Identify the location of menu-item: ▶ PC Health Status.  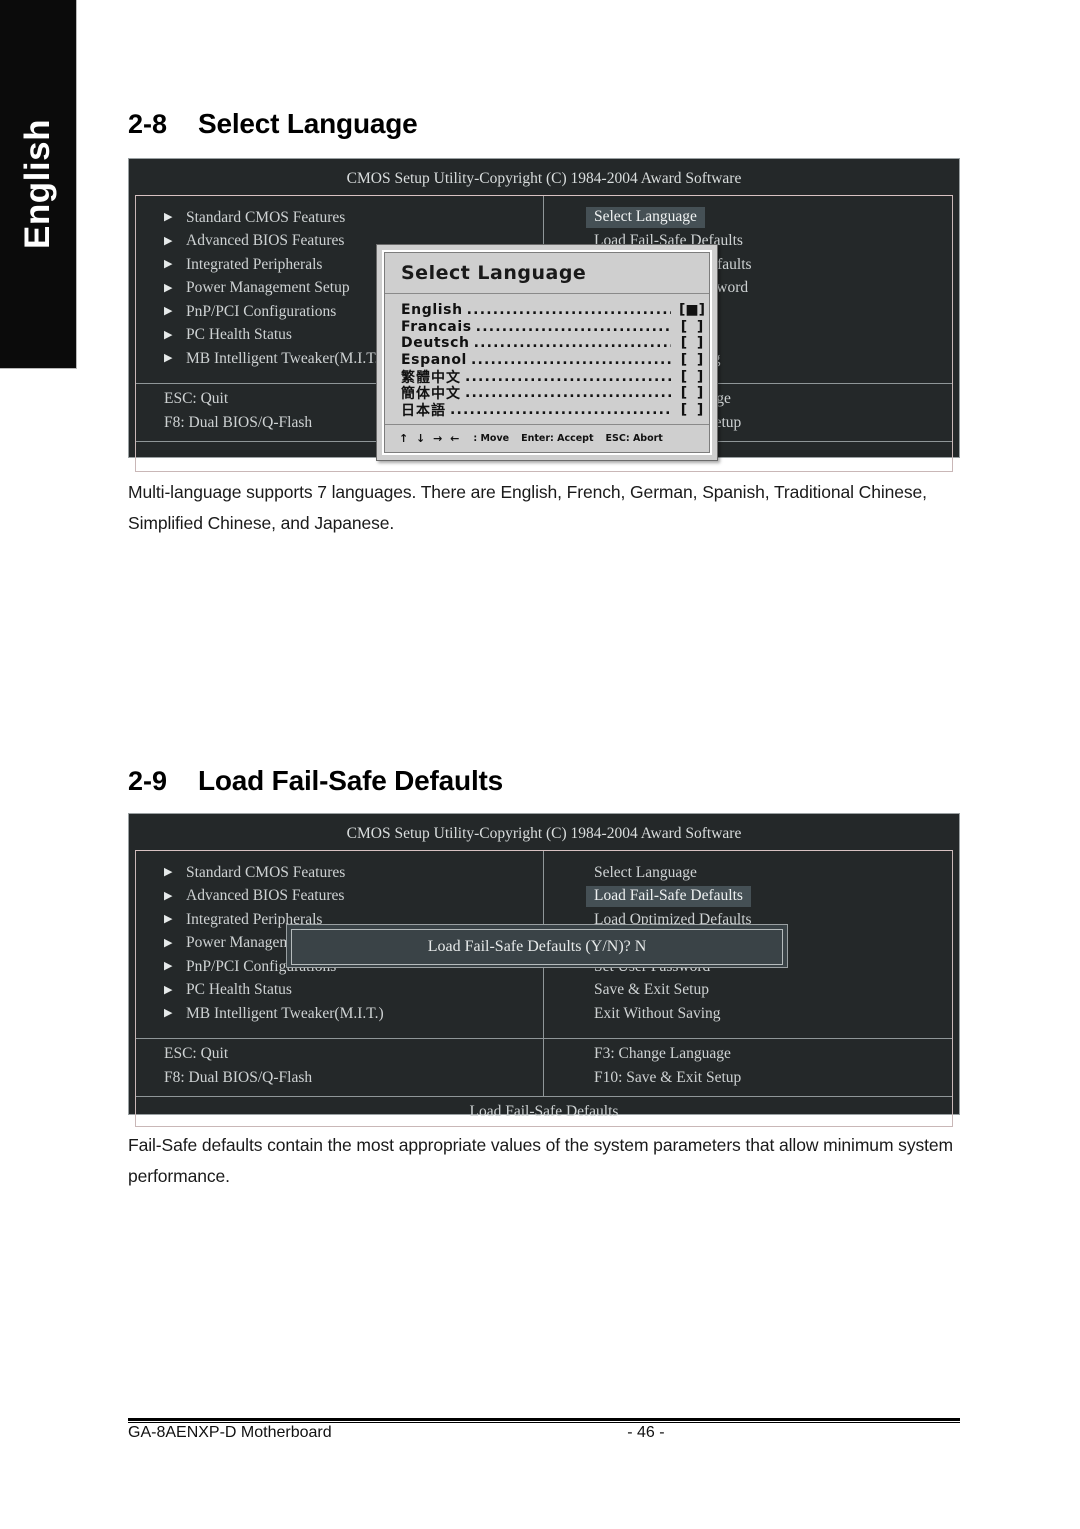
(339, 991).